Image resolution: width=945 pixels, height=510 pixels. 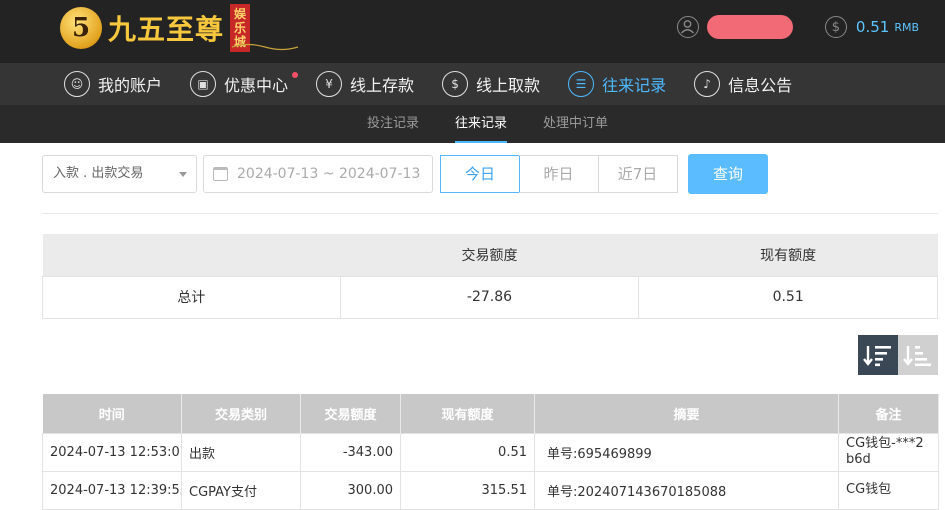 What do you see at coordinates (77, 84) in the screenshot?
I see `user-circle-icon: ☺` at bounding box center [77, 84].